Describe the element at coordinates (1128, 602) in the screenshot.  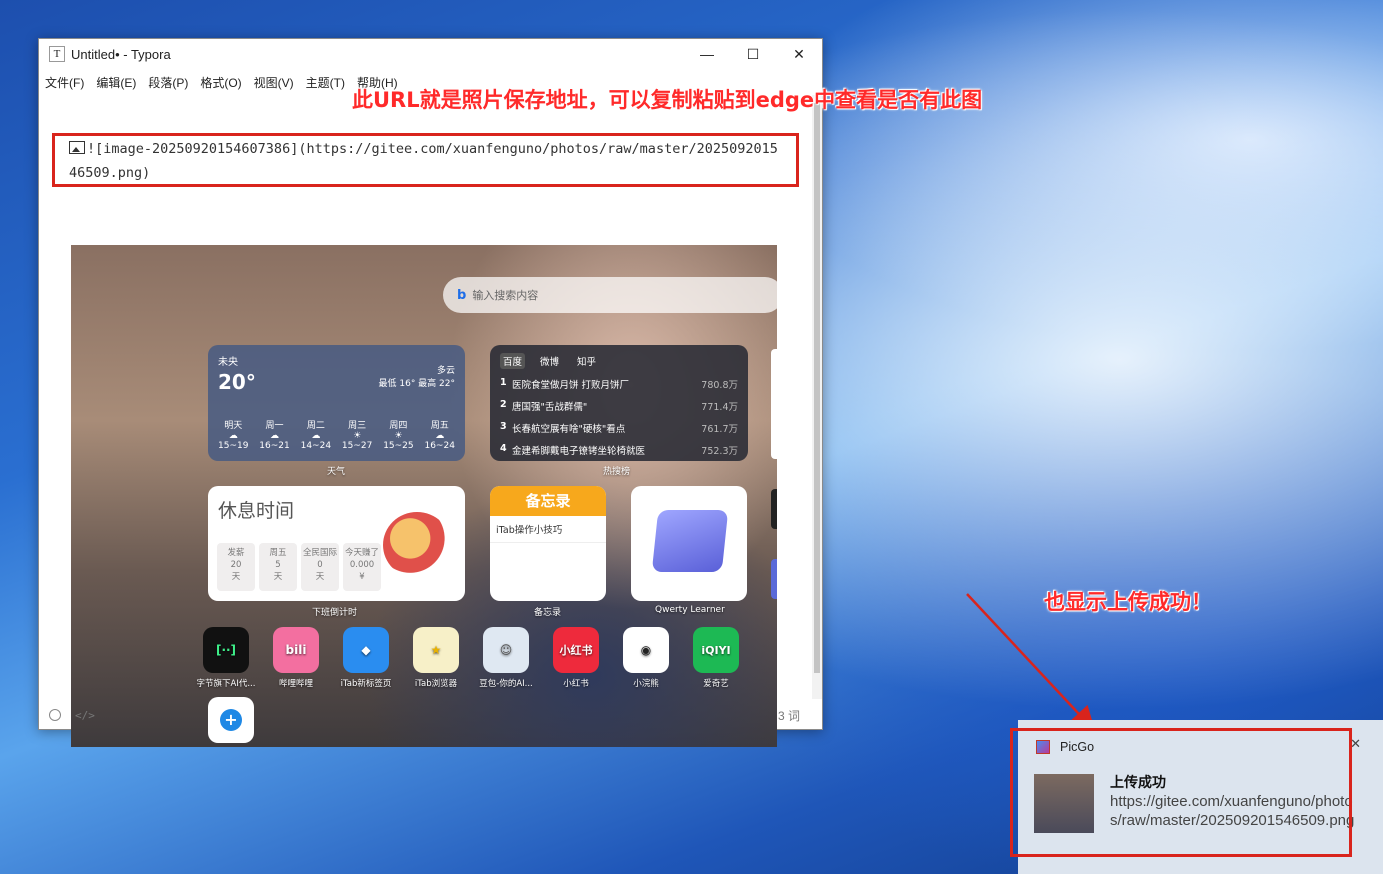
I see `upload-annotation: 也显示上传成功！` at that location.